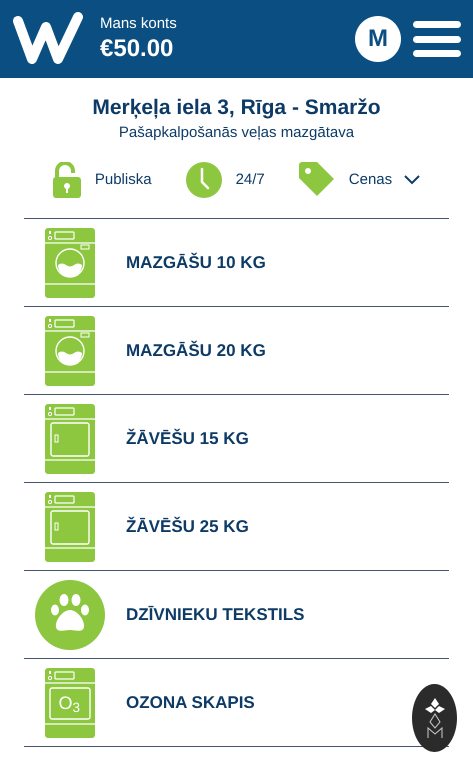  I want to click on service-label: OZONA SKAPIS, so click(190, 703).